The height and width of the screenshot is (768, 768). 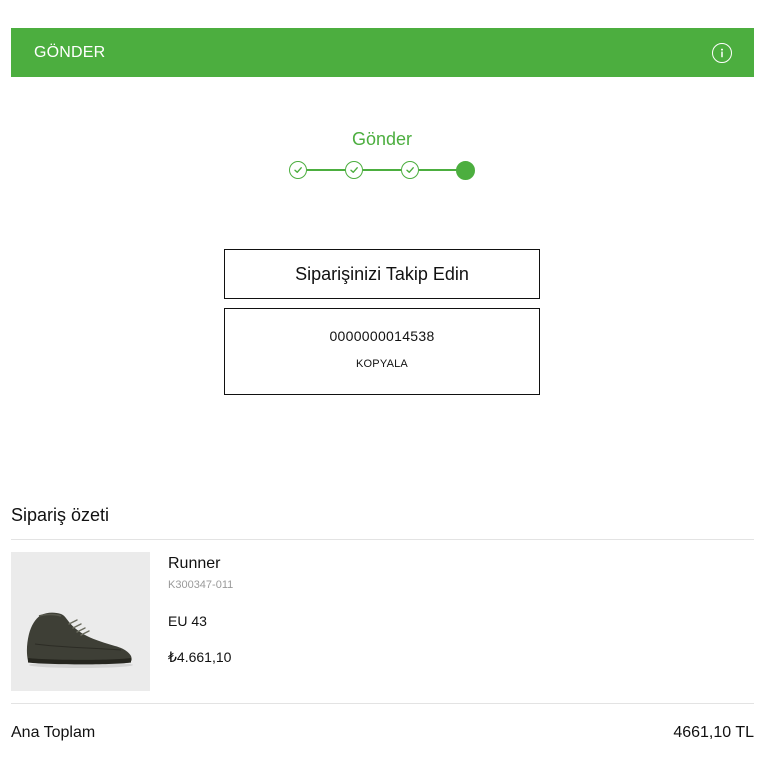 I want to click on product-price: ₺4.661,10, so click(x=200, y=657).